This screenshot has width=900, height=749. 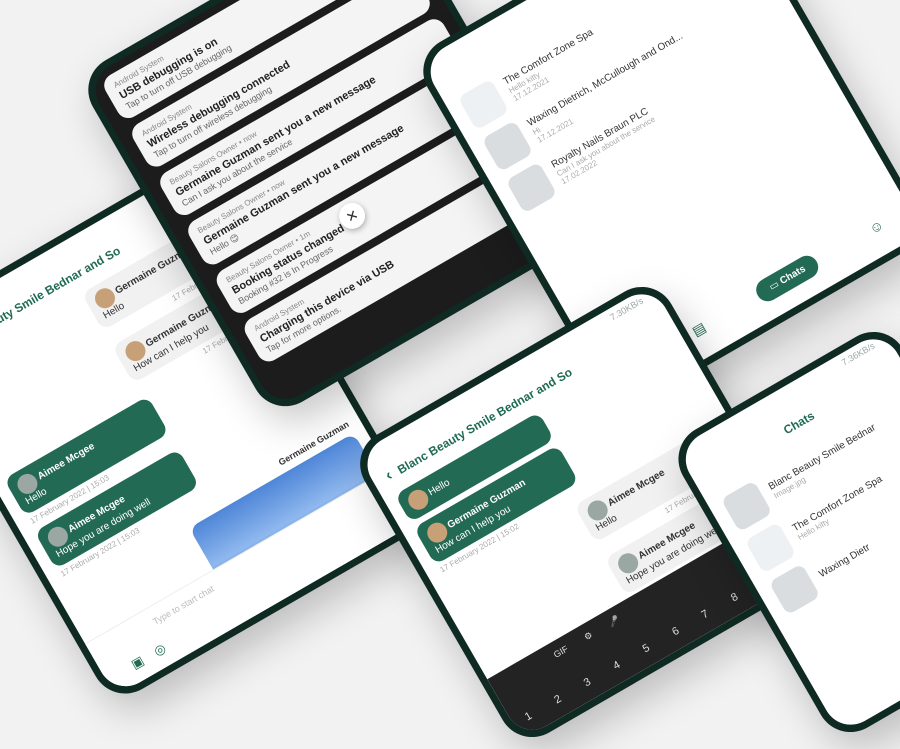 I want to click on key: 2, so click(x=557, y=699).